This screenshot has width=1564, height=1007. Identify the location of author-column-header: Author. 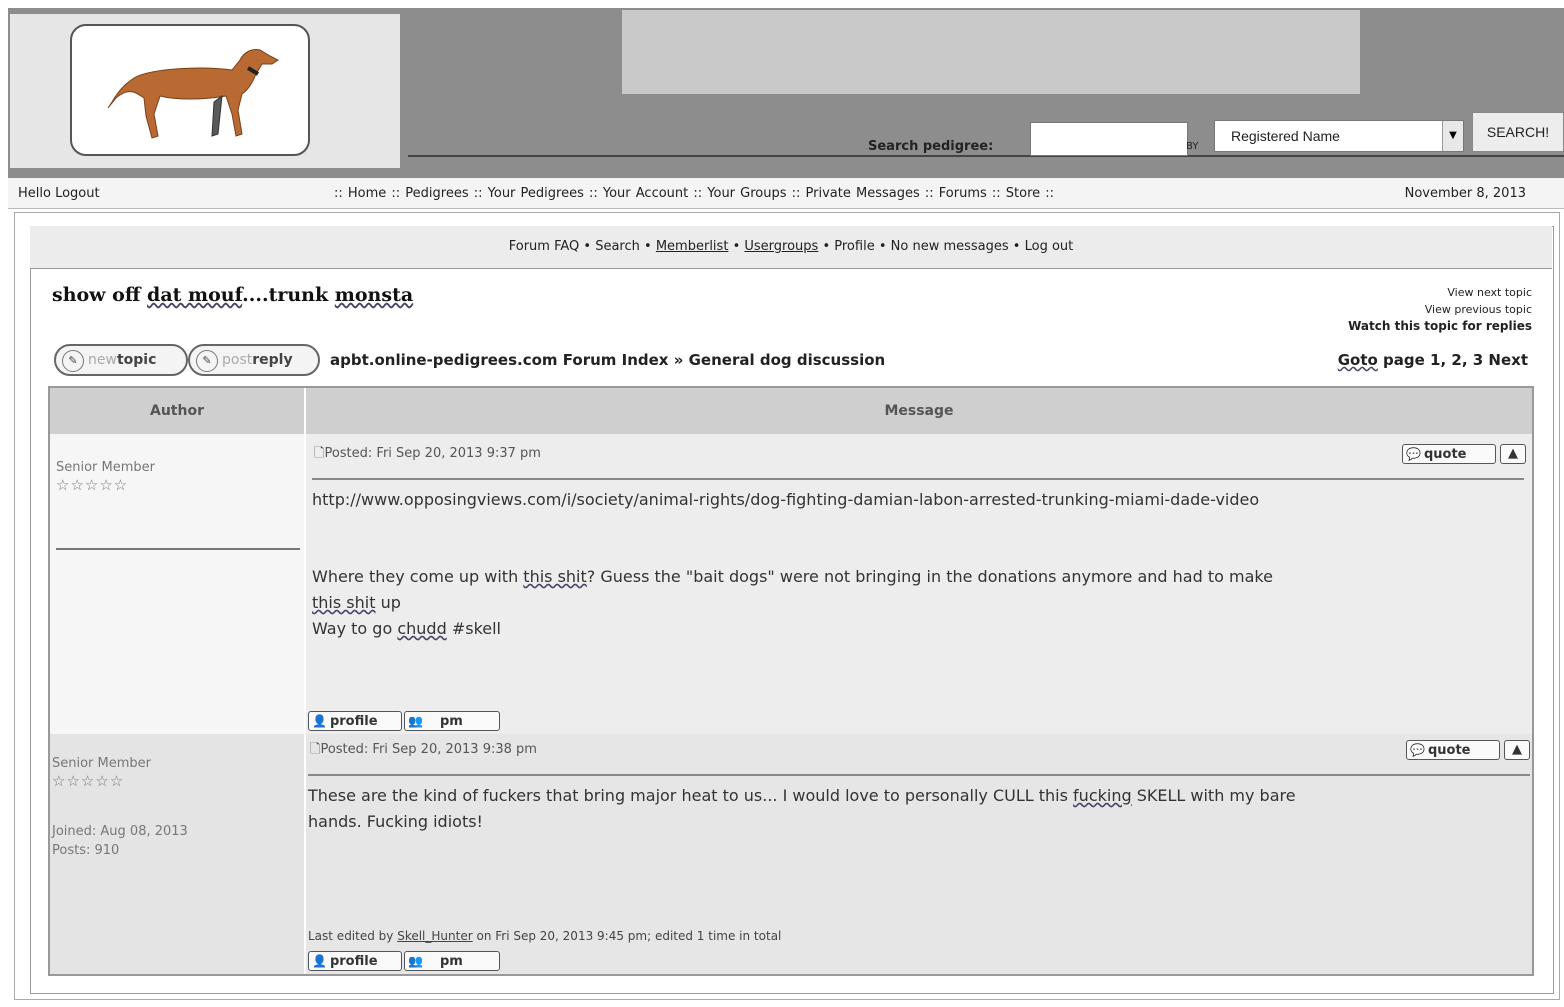
(177, 411).